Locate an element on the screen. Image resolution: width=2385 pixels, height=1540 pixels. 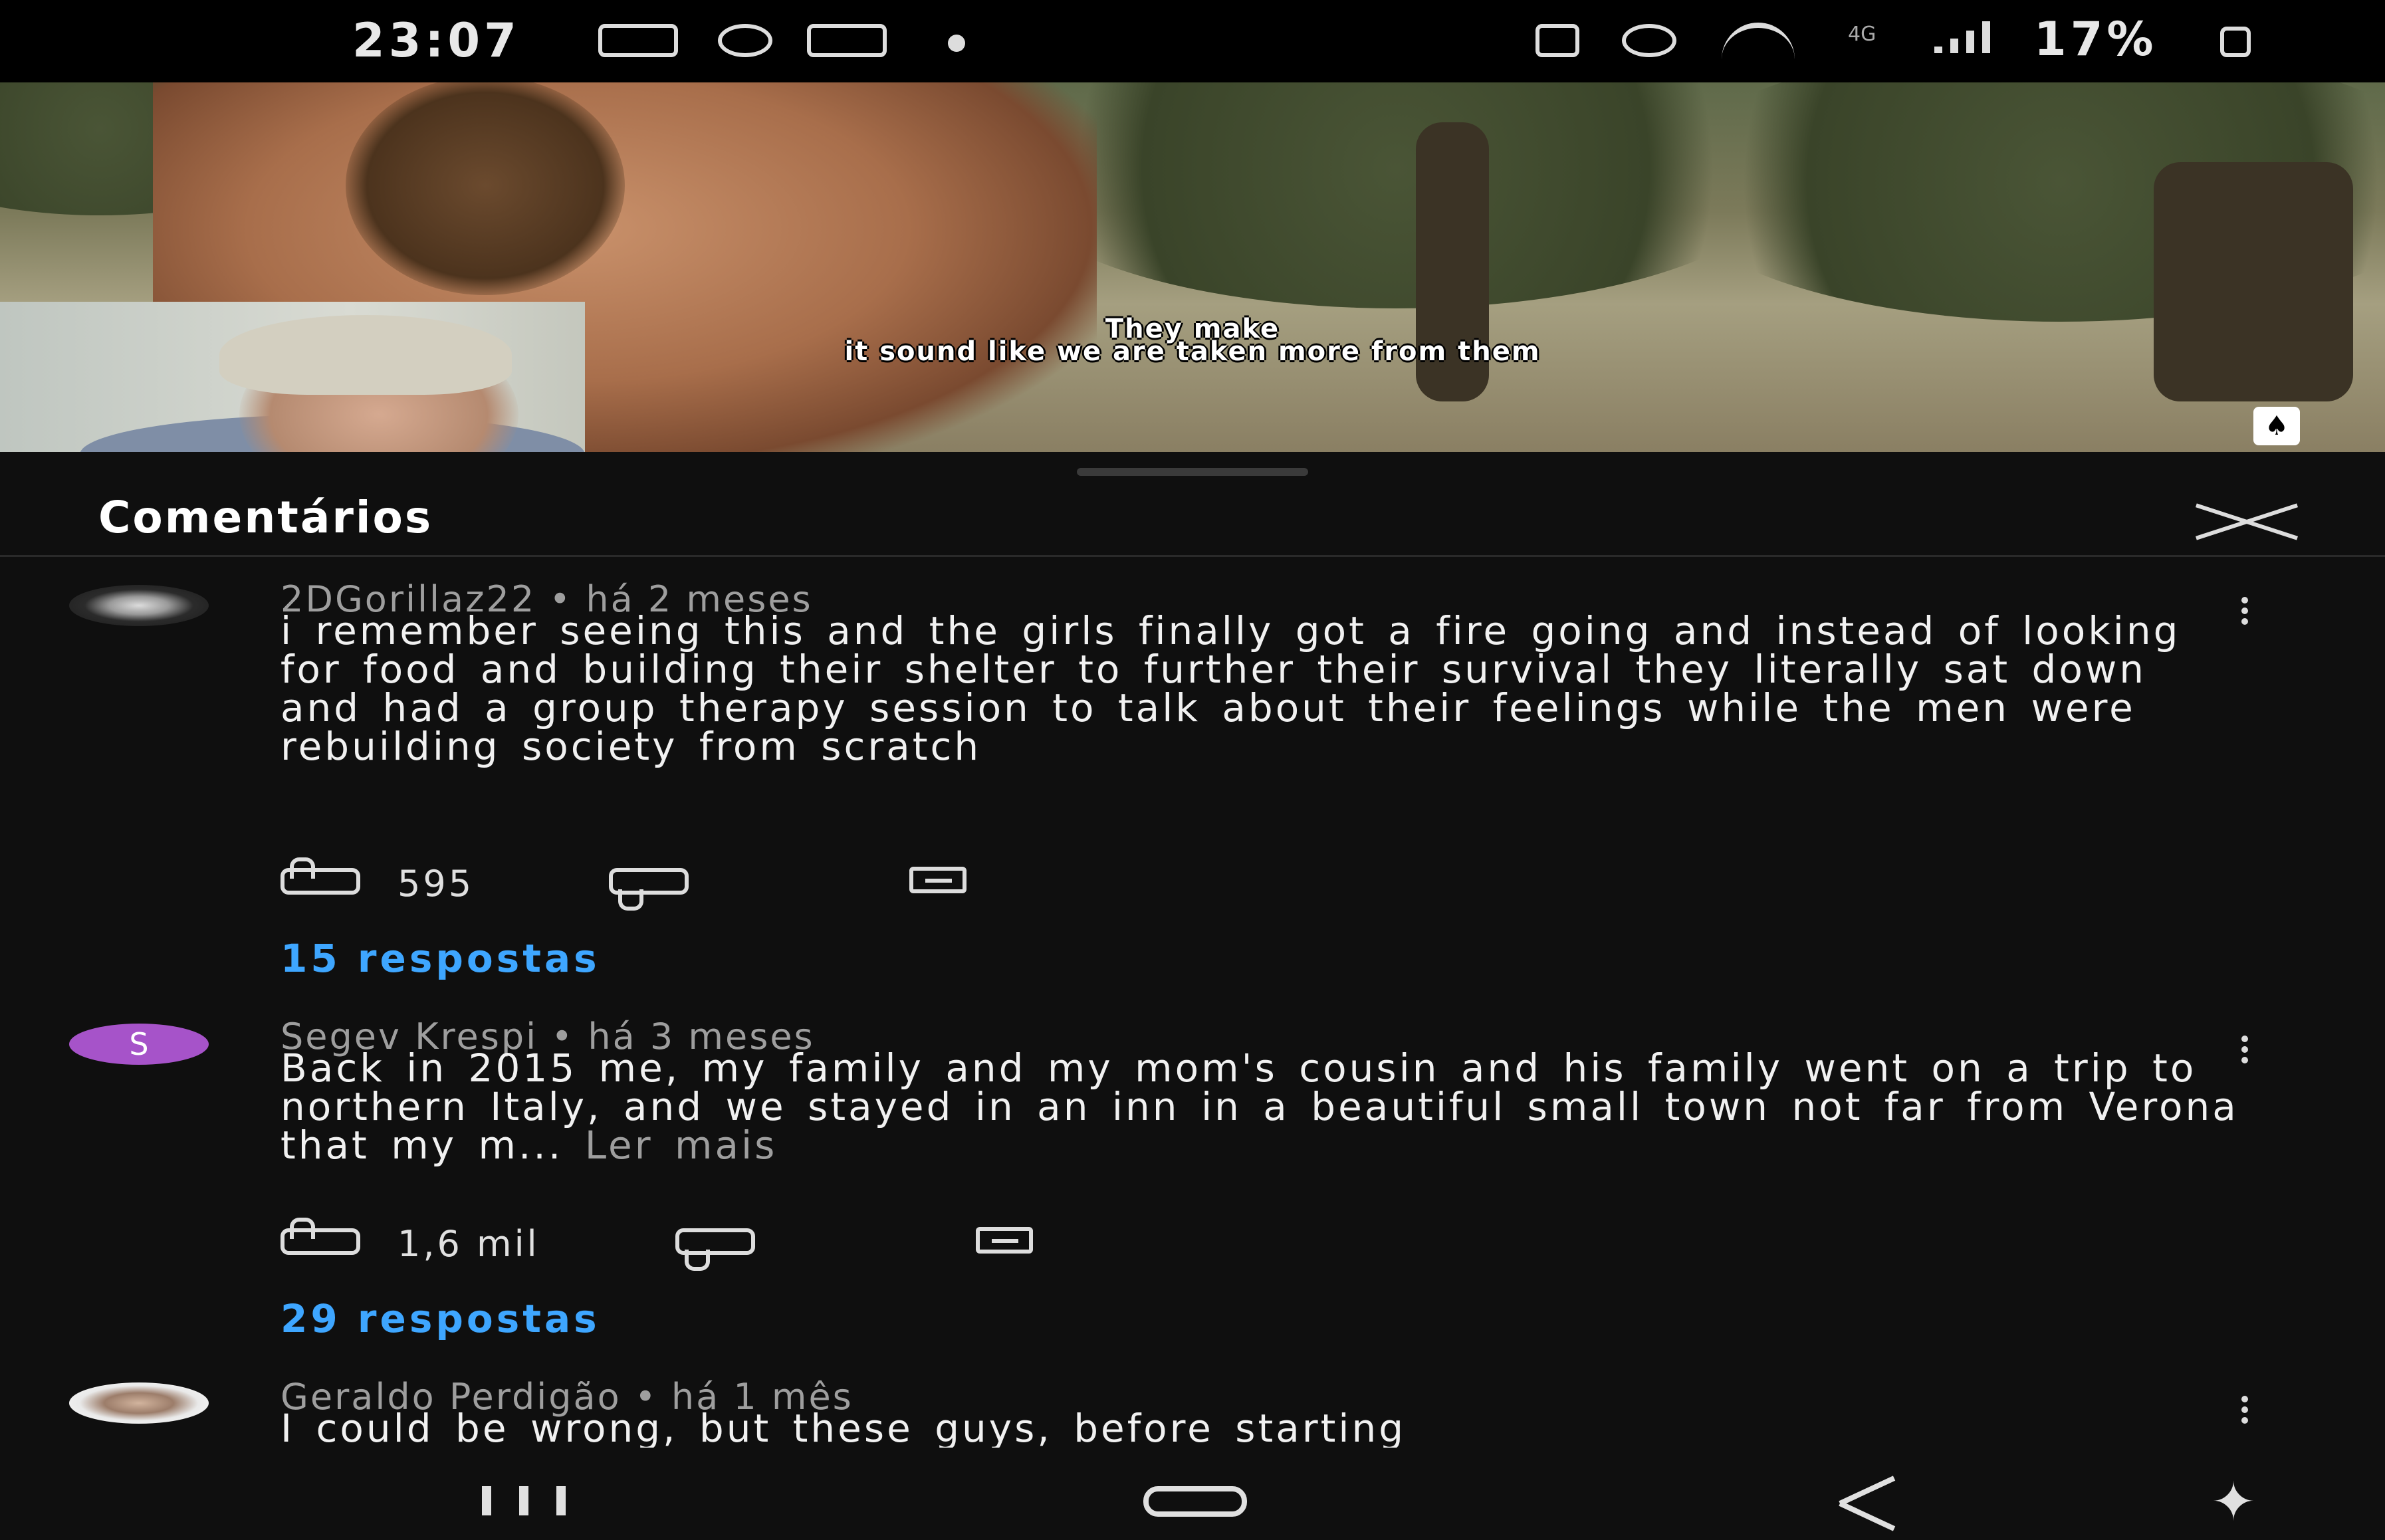
notification-icon is located at coordinates (847, 40).